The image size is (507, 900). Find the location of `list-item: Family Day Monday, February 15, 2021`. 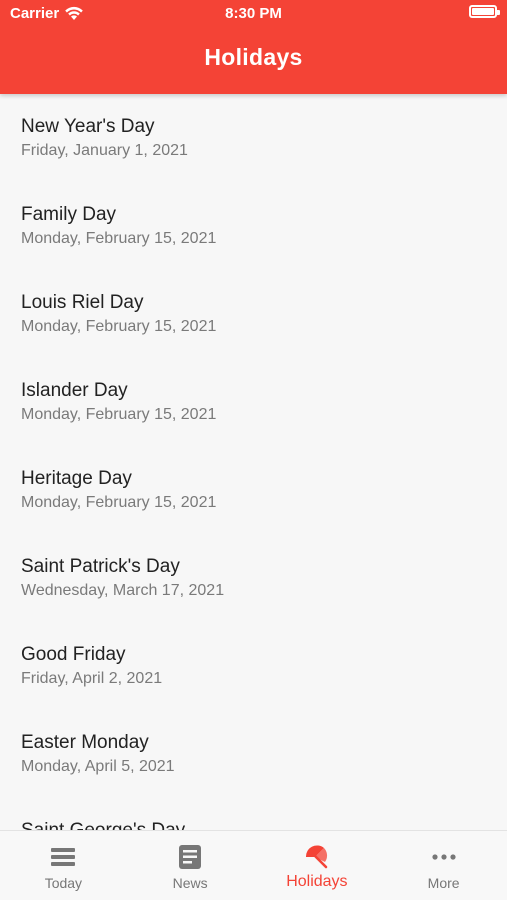

list-item: Family Day Monday, February 15, 2021 is located at coordinates (253, 226).